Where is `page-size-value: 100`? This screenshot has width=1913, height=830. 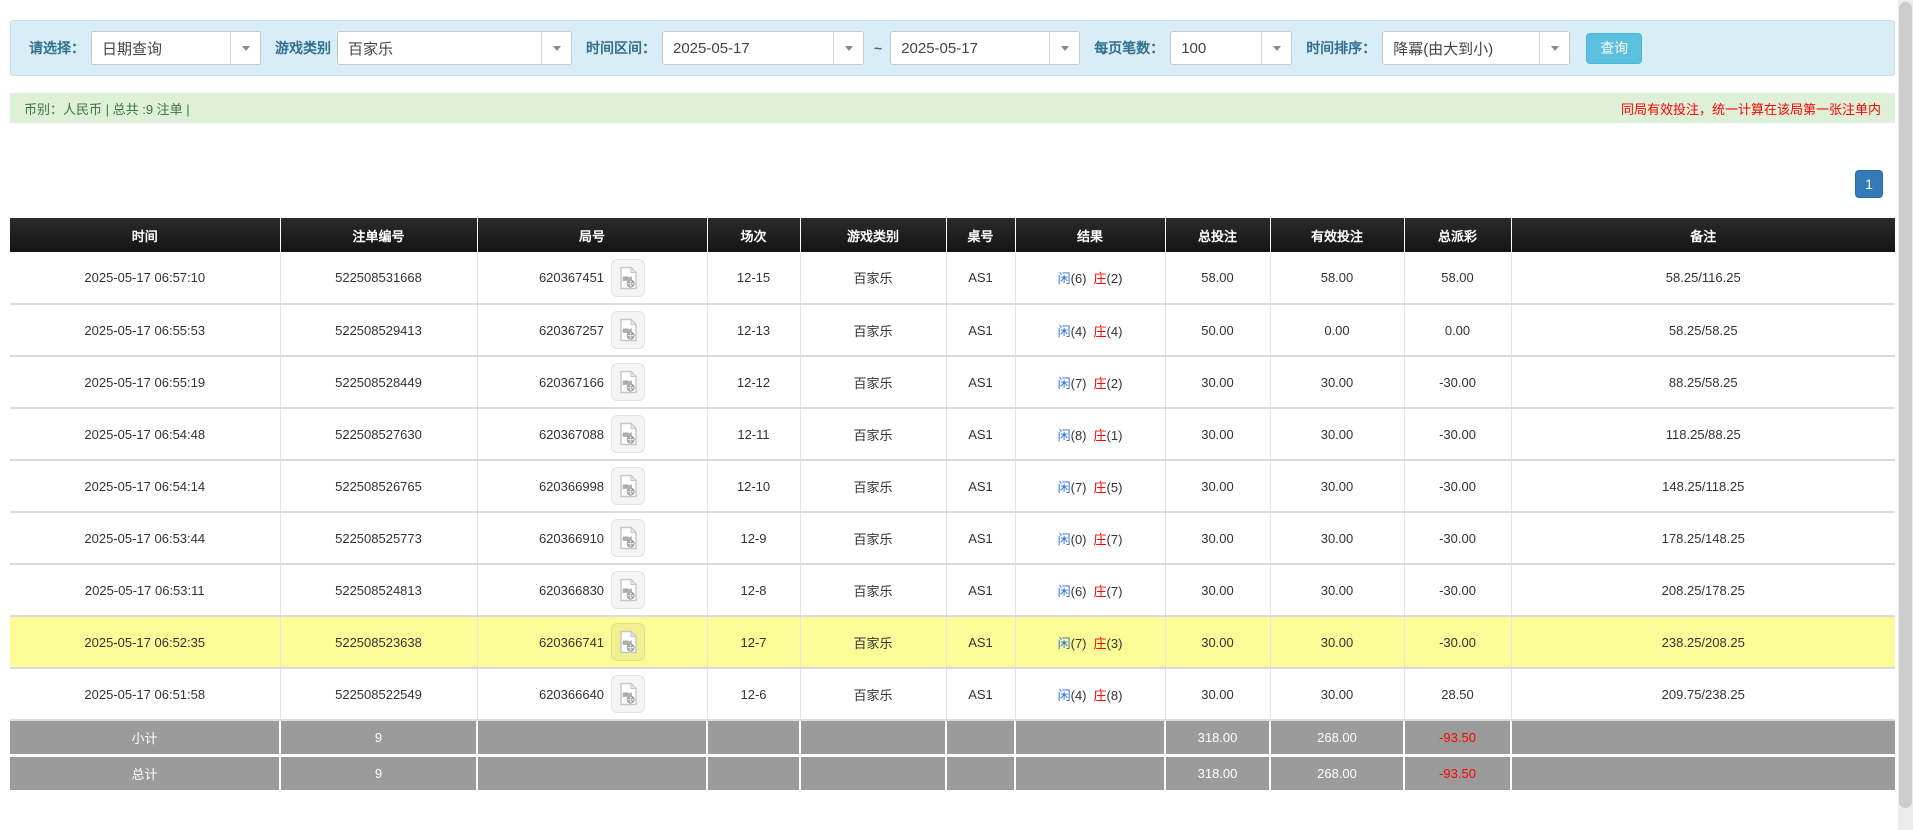 page-size-value: 100 is located at coordinates (1194, 48).